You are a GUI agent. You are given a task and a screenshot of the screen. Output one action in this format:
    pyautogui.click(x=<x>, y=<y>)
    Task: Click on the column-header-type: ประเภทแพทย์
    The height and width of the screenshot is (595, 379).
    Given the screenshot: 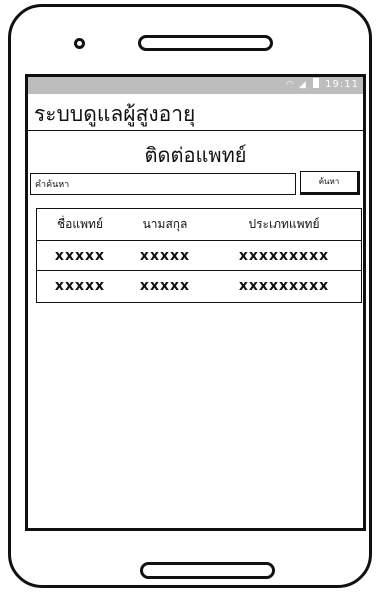 What is the action you would take?
    pyautogui.click(x=284, y=224)
    